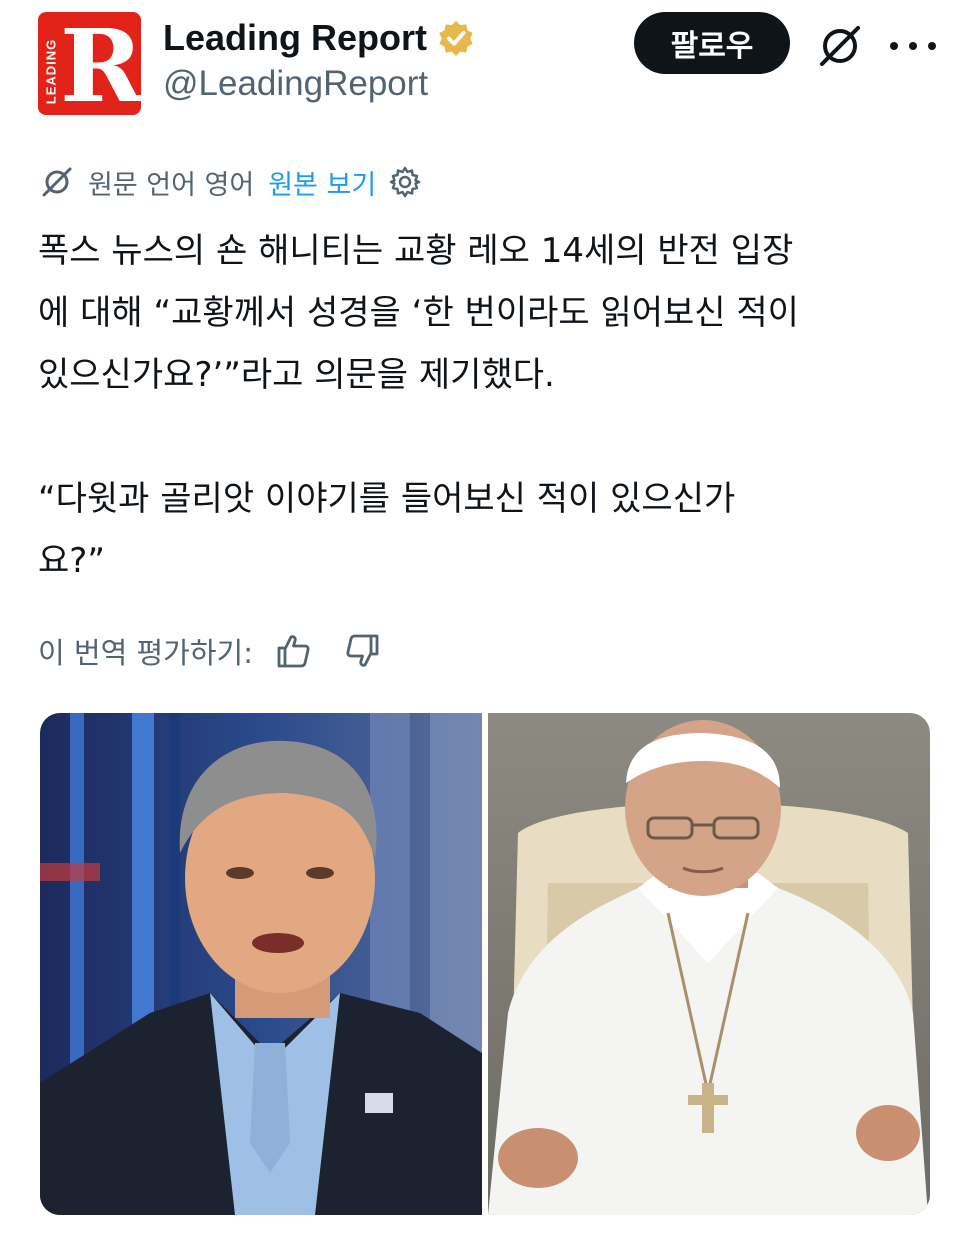 The height and width of the screenshot is (1234, 966). What do you see at coordinates (319, 84) in the screenshot?
I see `handle: @LeadingReport` at bounding box center [319, 84].